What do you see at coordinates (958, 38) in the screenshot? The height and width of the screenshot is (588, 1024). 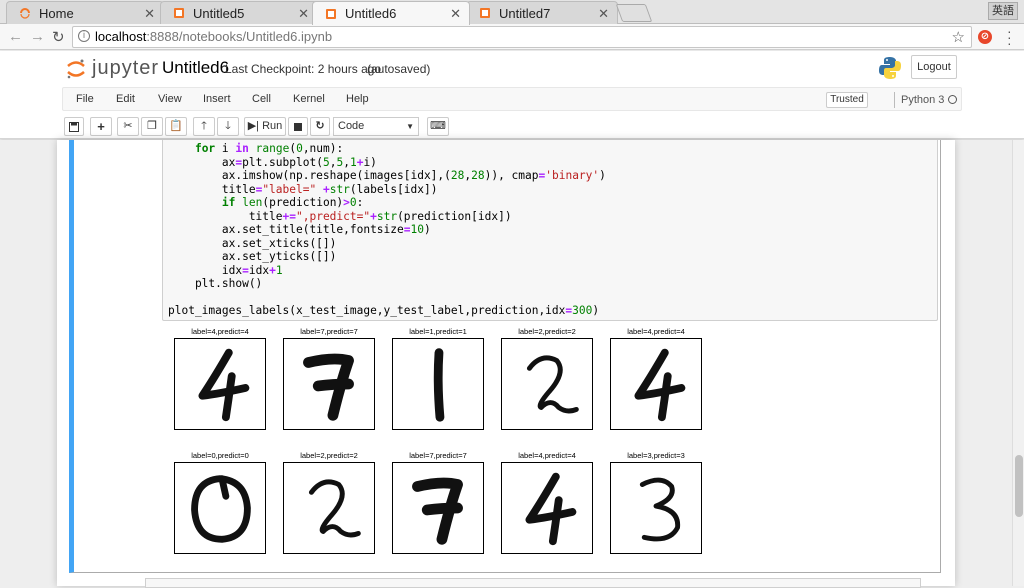 I see `bookmark-star-icon: ☆` at bounding box center [958, 38].